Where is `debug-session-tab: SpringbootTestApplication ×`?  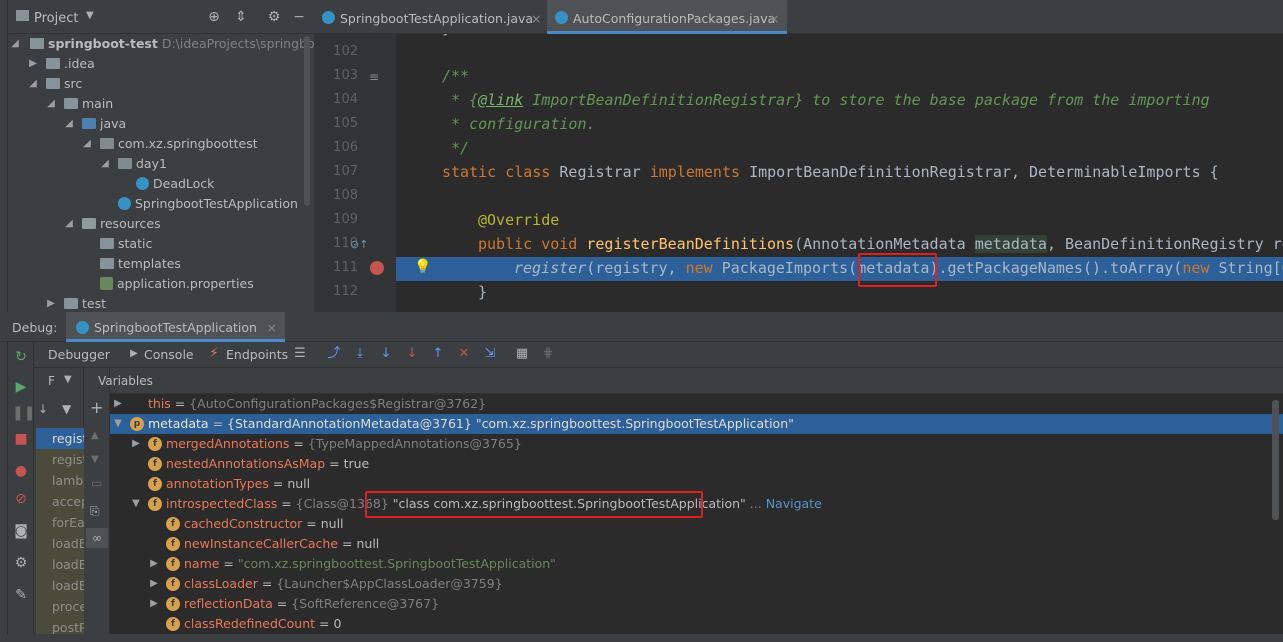 debug-session-tab: SpringbootTestApplication × is located at coordinates (175, 327).